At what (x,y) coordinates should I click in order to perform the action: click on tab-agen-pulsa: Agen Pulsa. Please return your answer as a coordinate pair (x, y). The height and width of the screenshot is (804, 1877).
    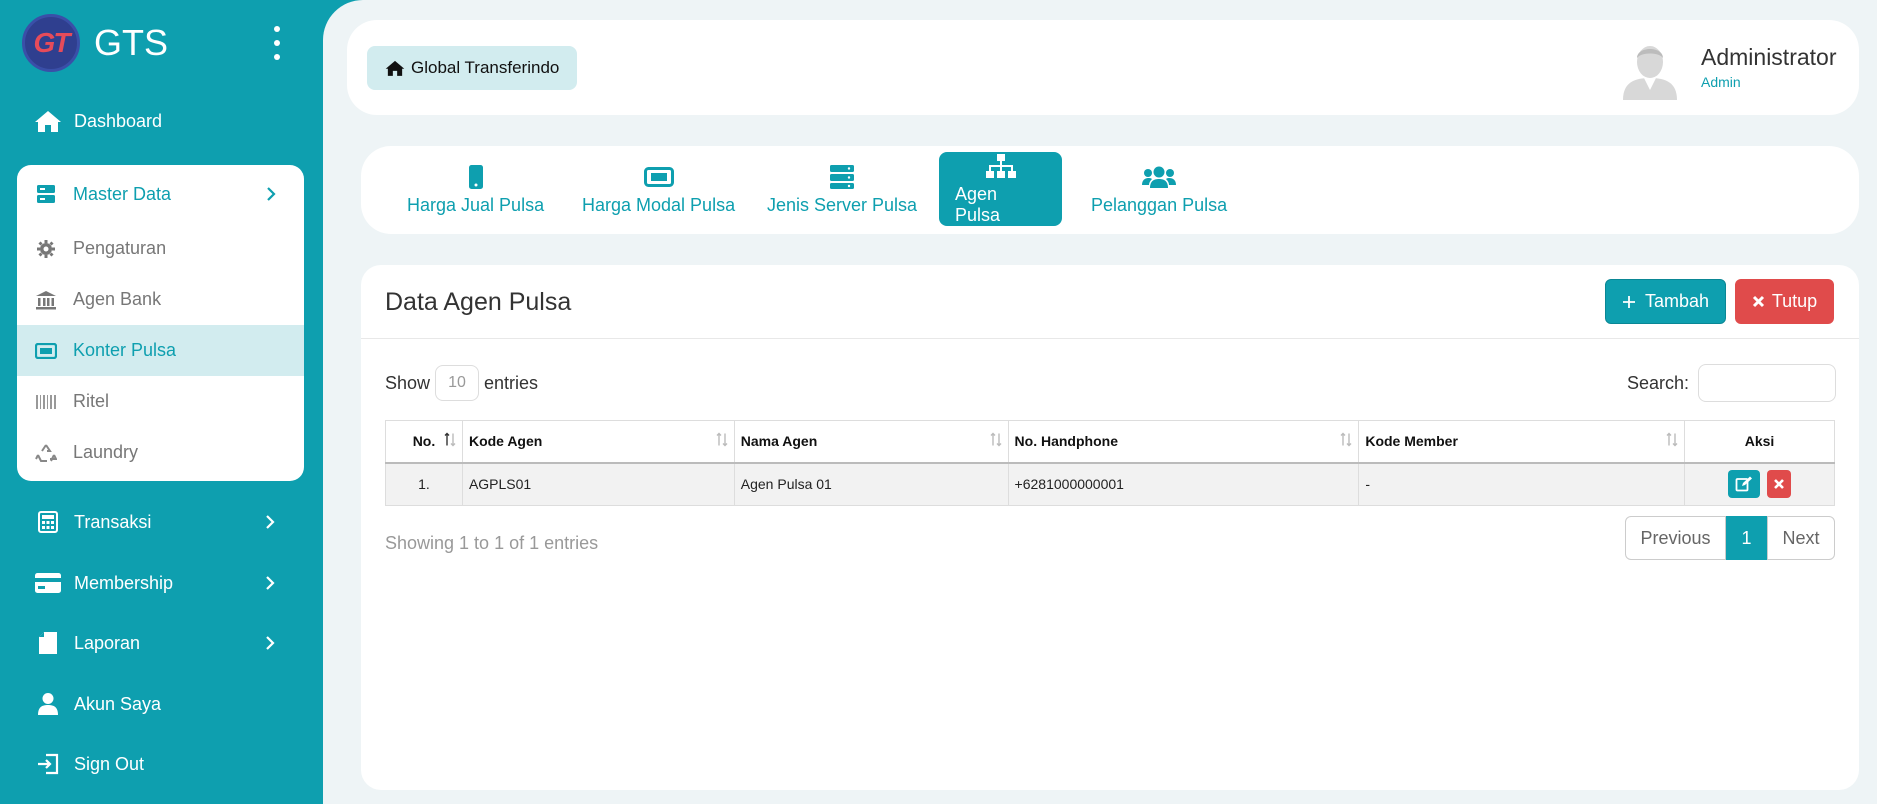
    Looking at the image, I should click on (1000, 189).